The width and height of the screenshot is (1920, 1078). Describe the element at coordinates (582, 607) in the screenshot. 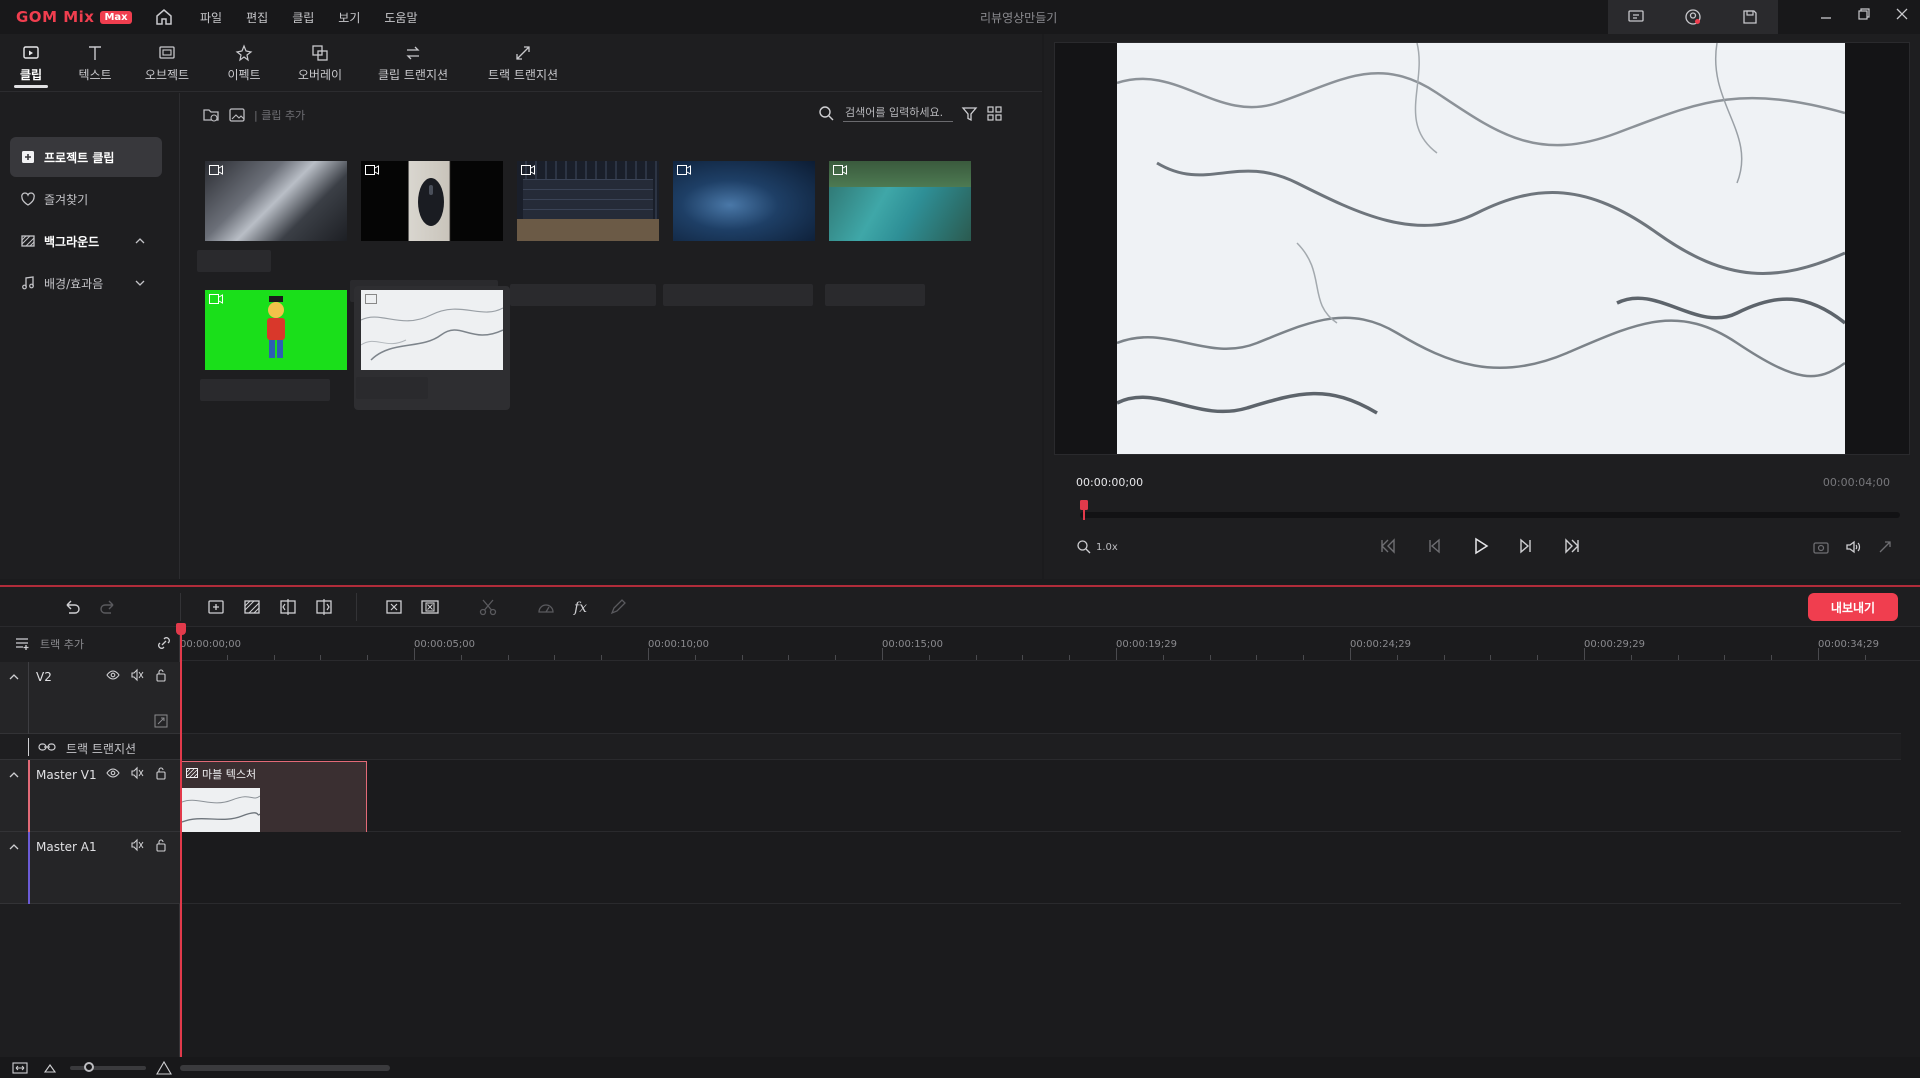

I see `fx-icon: fx` at that location.